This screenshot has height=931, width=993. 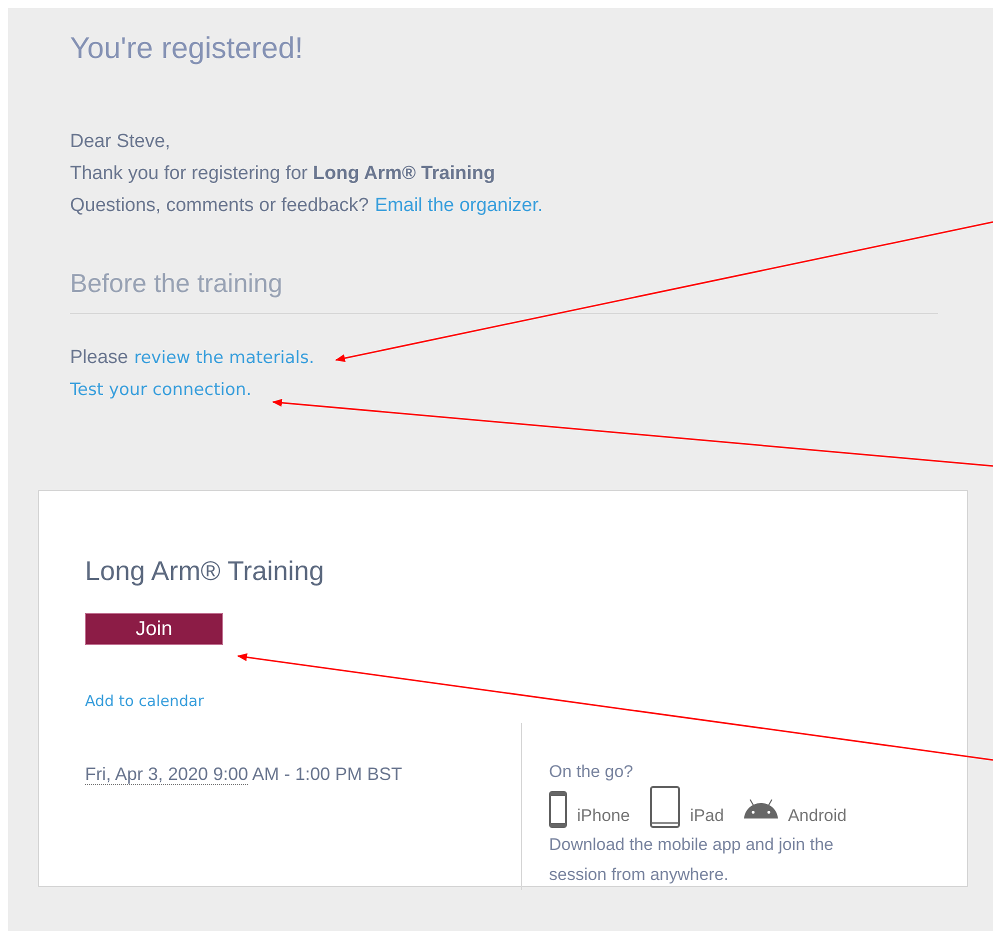 What do you see at coordinates (99, 358) in the screenshot?
I see `please-text: Please` at bounding box center [99, 358].